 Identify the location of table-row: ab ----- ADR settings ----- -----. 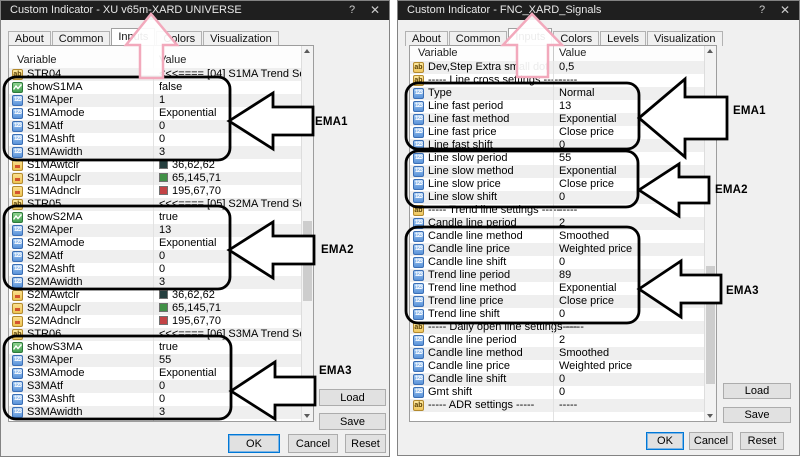
(557, 405).